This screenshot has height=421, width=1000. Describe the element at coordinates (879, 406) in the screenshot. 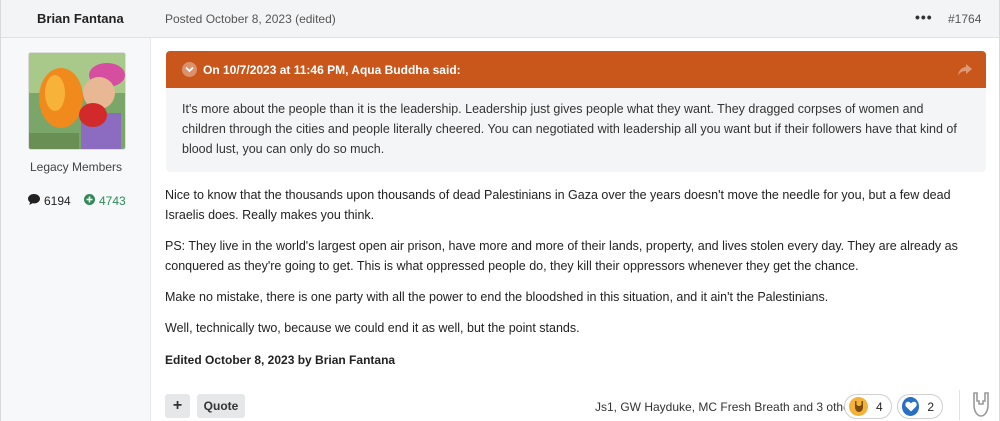

I see `reaction-count: 4` at that location.